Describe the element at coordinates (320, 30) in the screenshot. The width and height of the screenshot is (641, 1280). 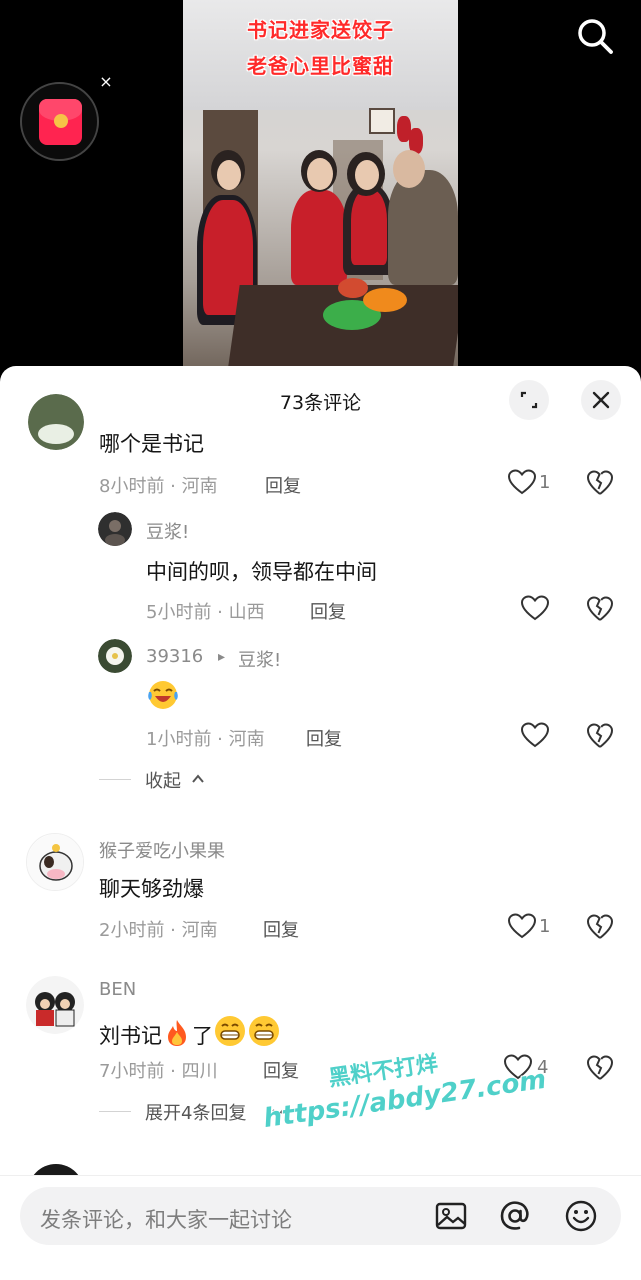
I see `video-caption-line1: 书记进家送饺子` at that location.